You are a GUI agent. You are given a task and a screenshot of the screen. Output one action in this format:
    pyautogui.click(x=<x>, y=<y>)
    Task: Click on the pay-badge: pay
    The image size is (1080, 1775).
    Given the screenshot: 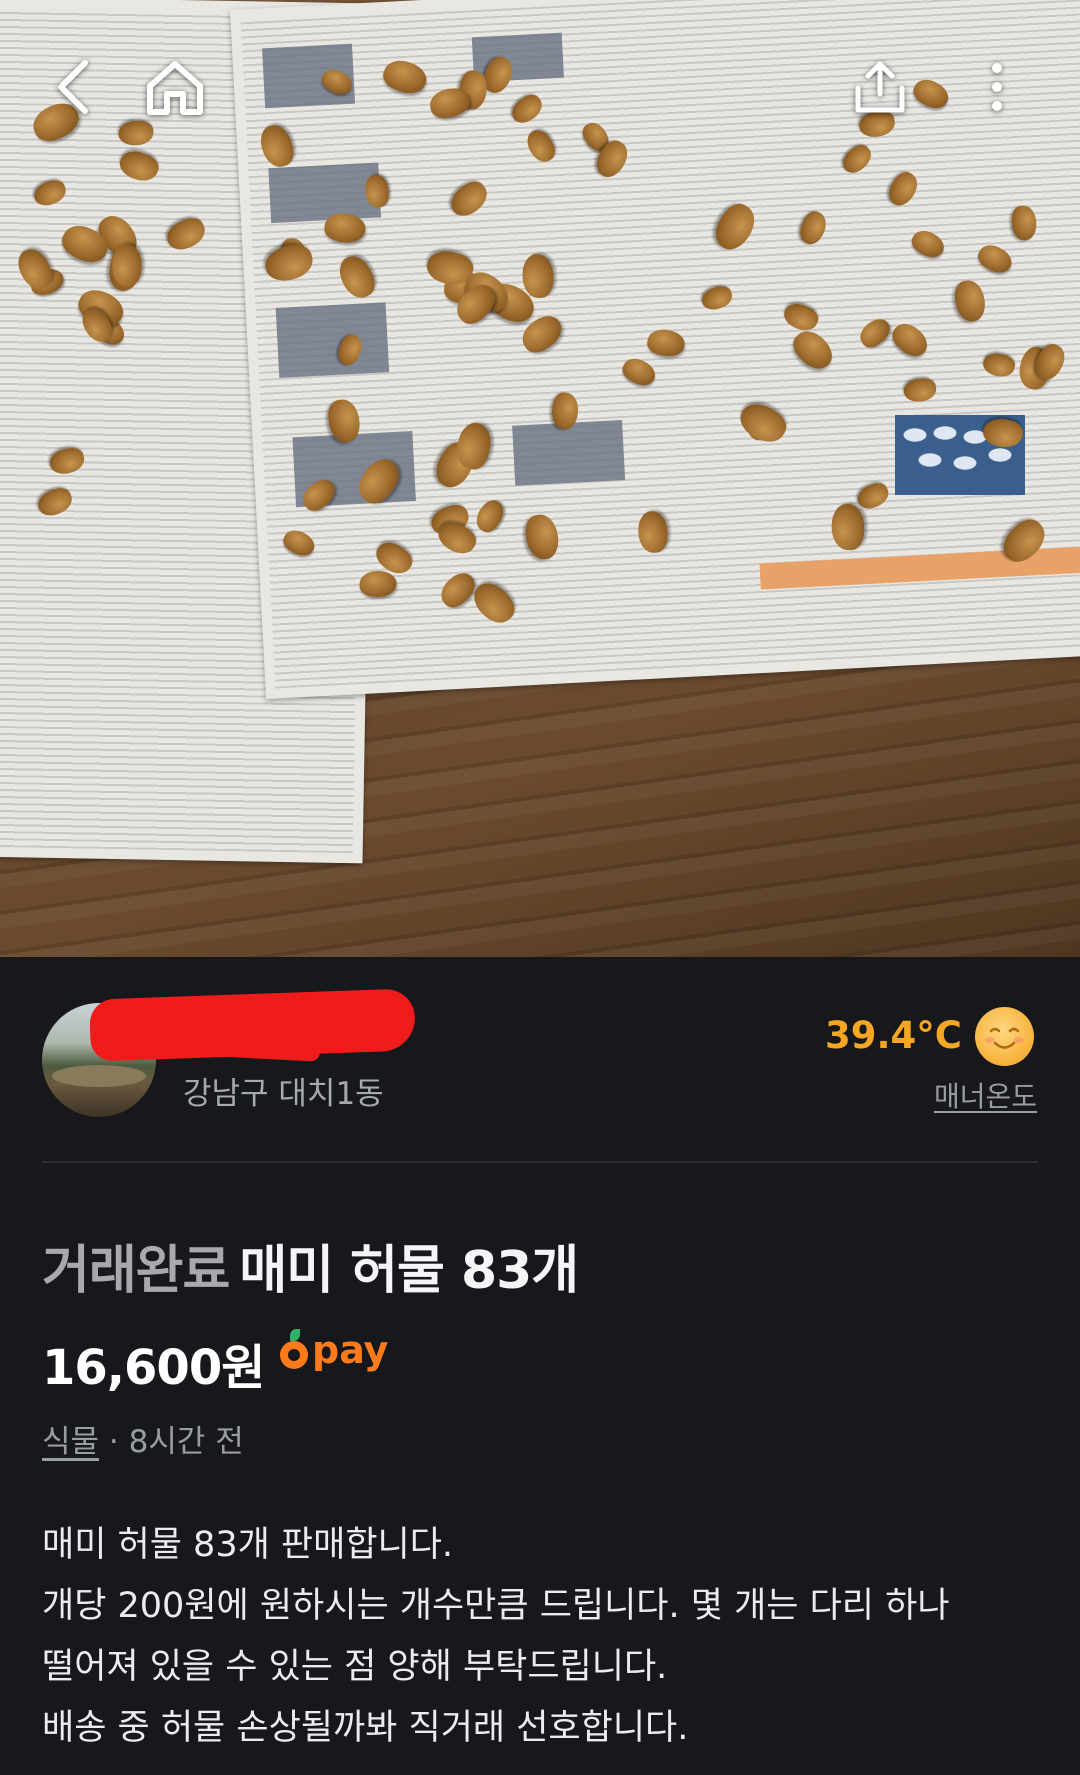 What is the action you would take?
    pyautogui.click(x=334, y=1350)
    